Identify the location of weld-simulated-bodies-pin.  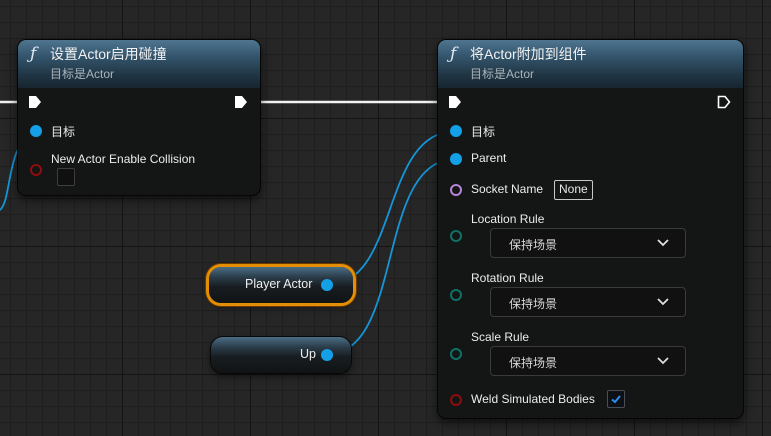
(456, 400).